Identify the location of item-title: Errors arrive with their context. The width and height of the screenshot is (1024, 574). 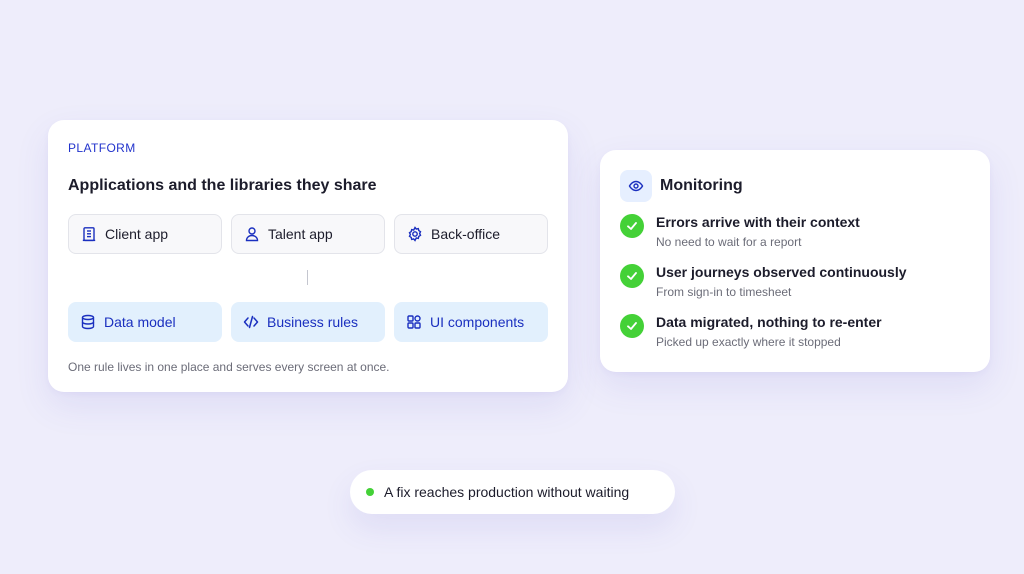
(758, 222).